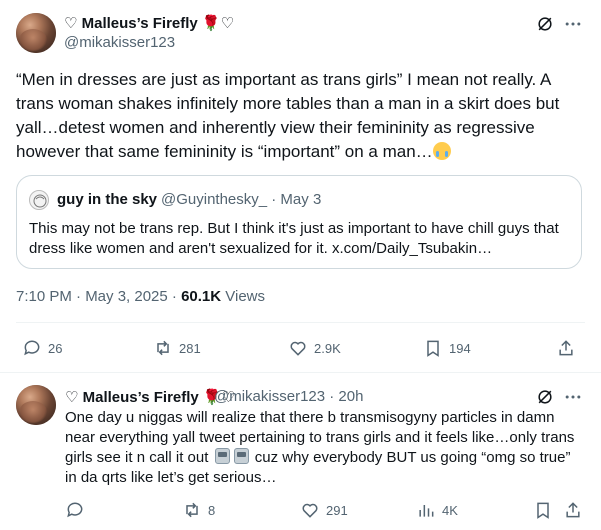 The width and height of the screenshot is (601, 530). I want to click on reply-views-count: 4K, so click(450, 510).